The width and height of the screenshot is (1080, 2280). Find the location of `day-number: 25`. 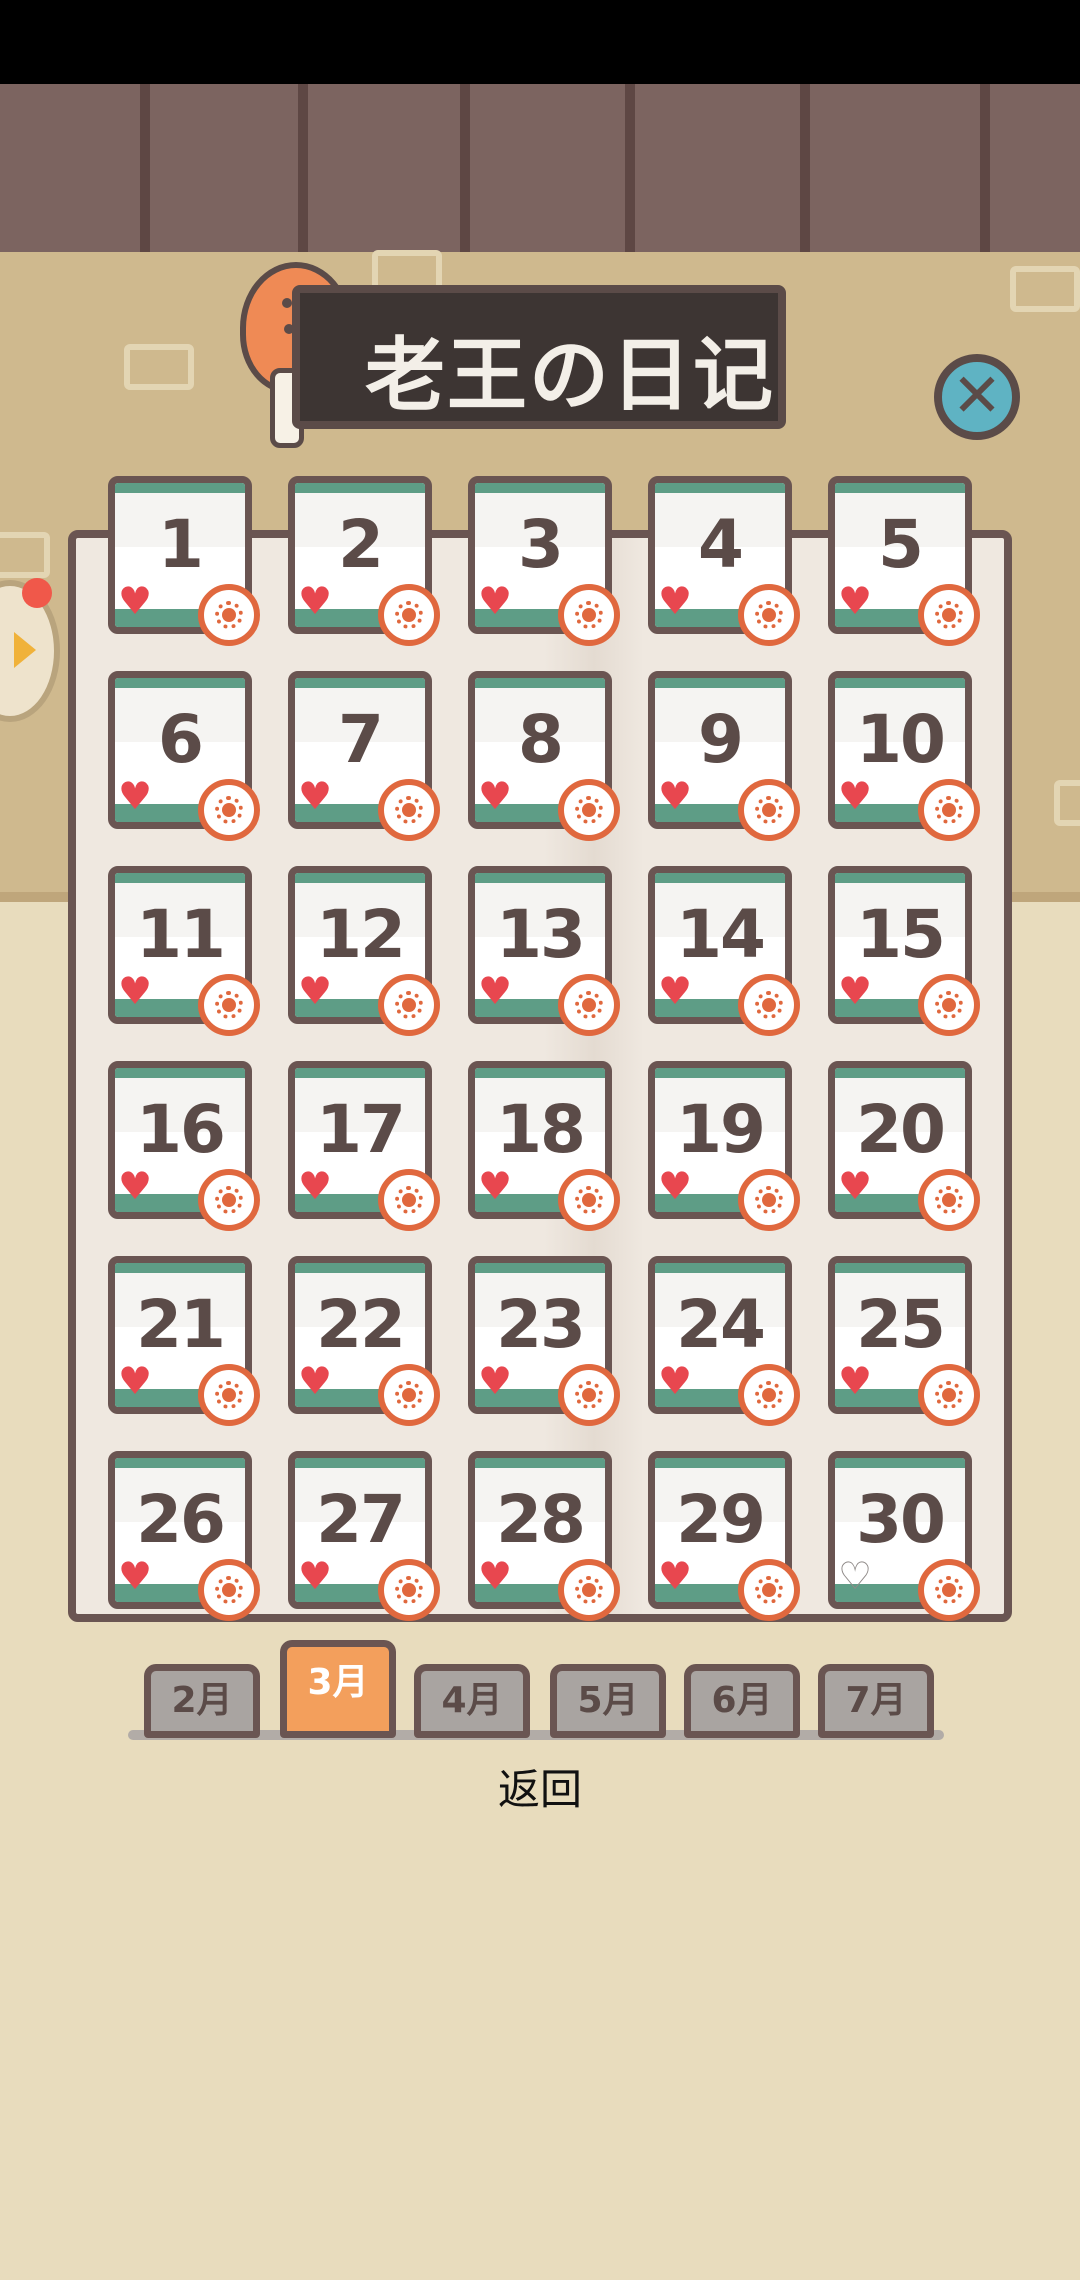

day-number: 25 is located at coordinates (901, 1324).